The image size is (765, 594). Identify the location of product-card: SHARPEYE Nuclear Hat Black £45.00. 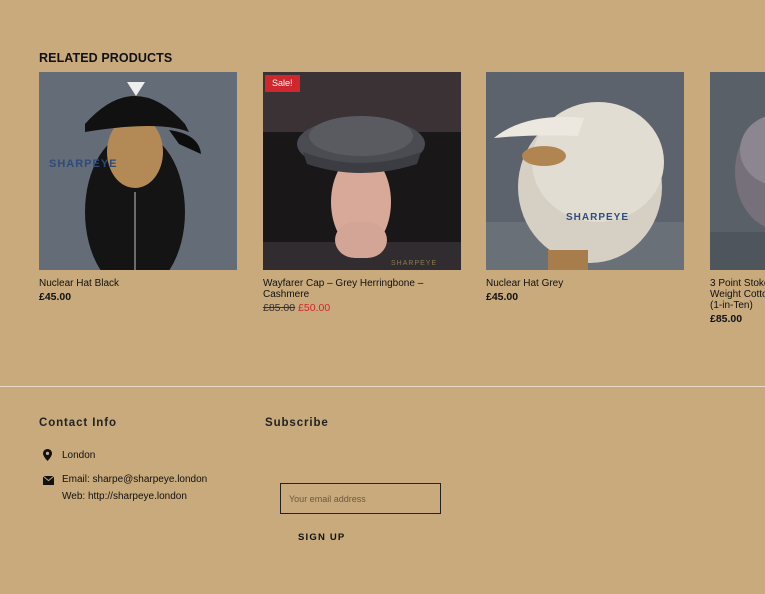
(138, 187).